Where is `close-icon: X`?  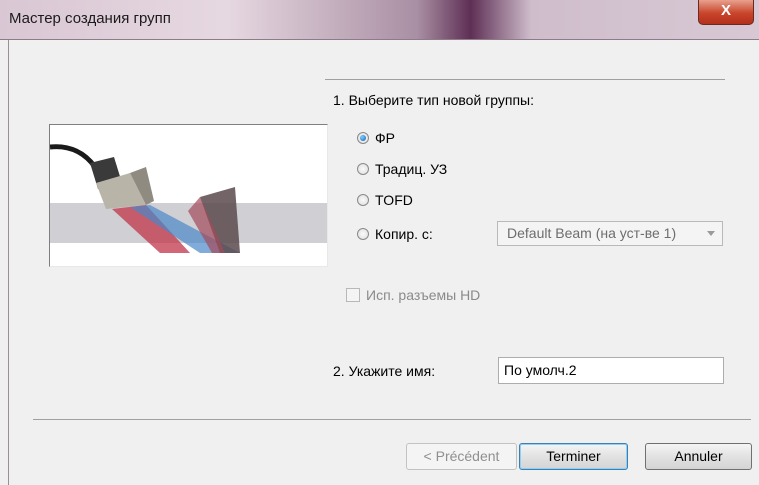
close-icon: X is located at coordinates (725, 10).